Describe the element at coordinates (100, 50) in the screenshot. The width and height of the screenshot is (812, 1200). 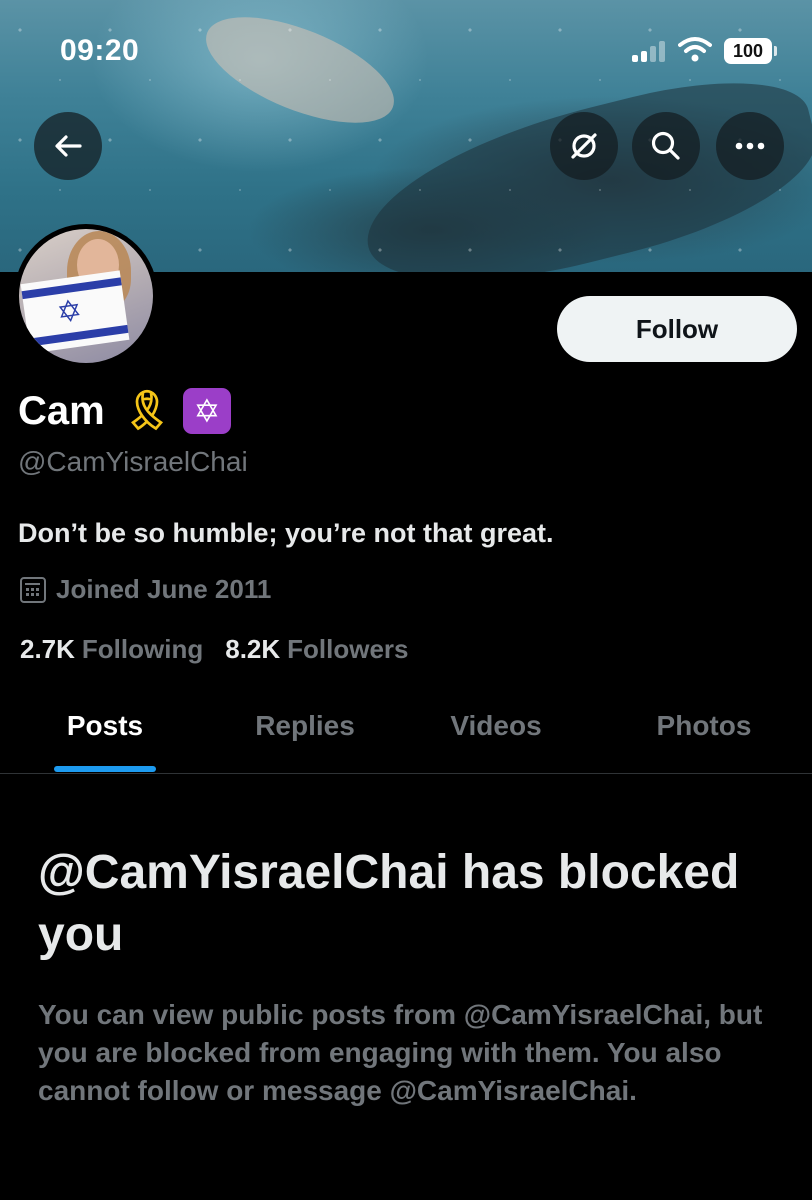
I see `status-time: 09:20` at that location.